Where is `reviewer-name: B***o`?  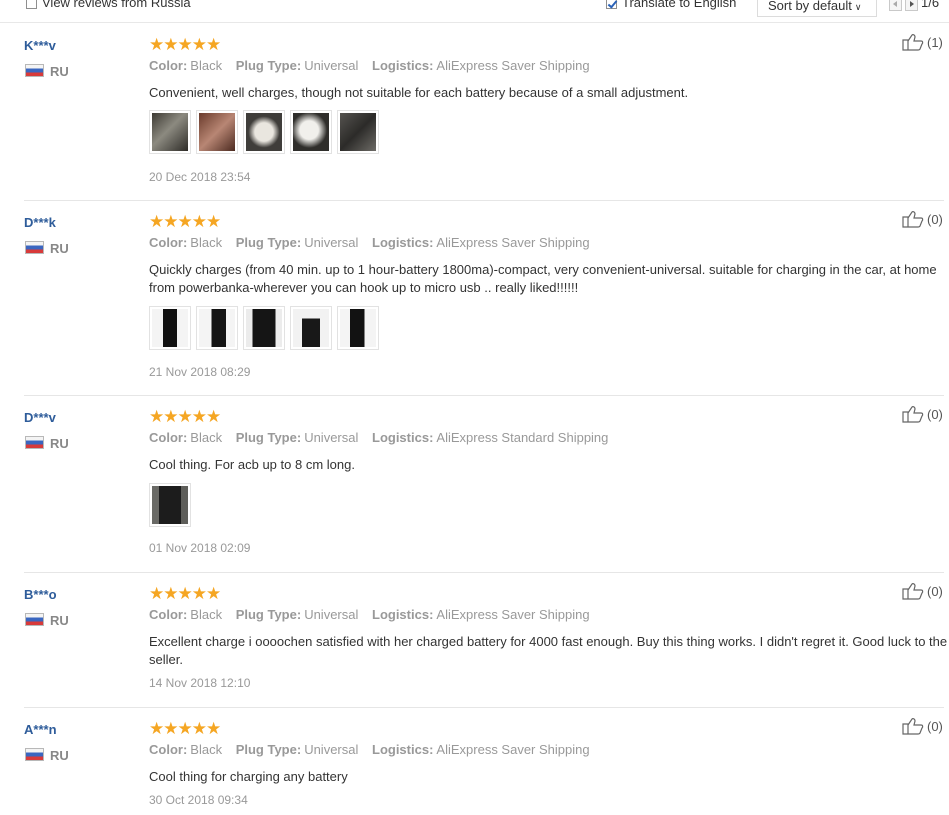
reviewer-name: B***o is located at coordinates (40, 594).